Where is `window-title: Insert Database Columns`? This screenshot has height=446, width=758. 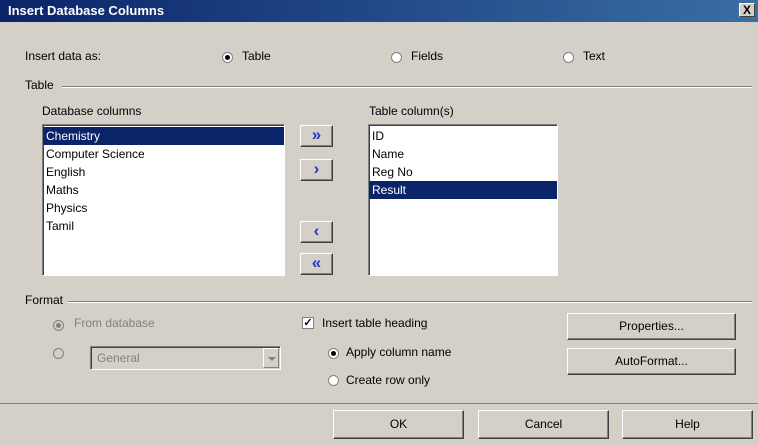
window-title: Insert Database Columns is located at coordinates (86, 10).